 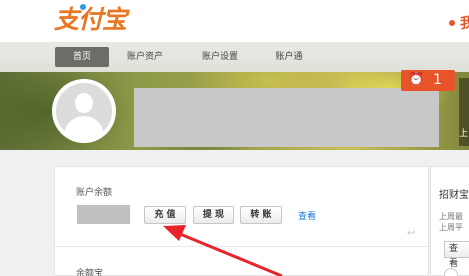 What do you see at coordinates (231, 254) in the screenshot?
I see `annotation-arrow-shaft` at bounding box center [231, 254].